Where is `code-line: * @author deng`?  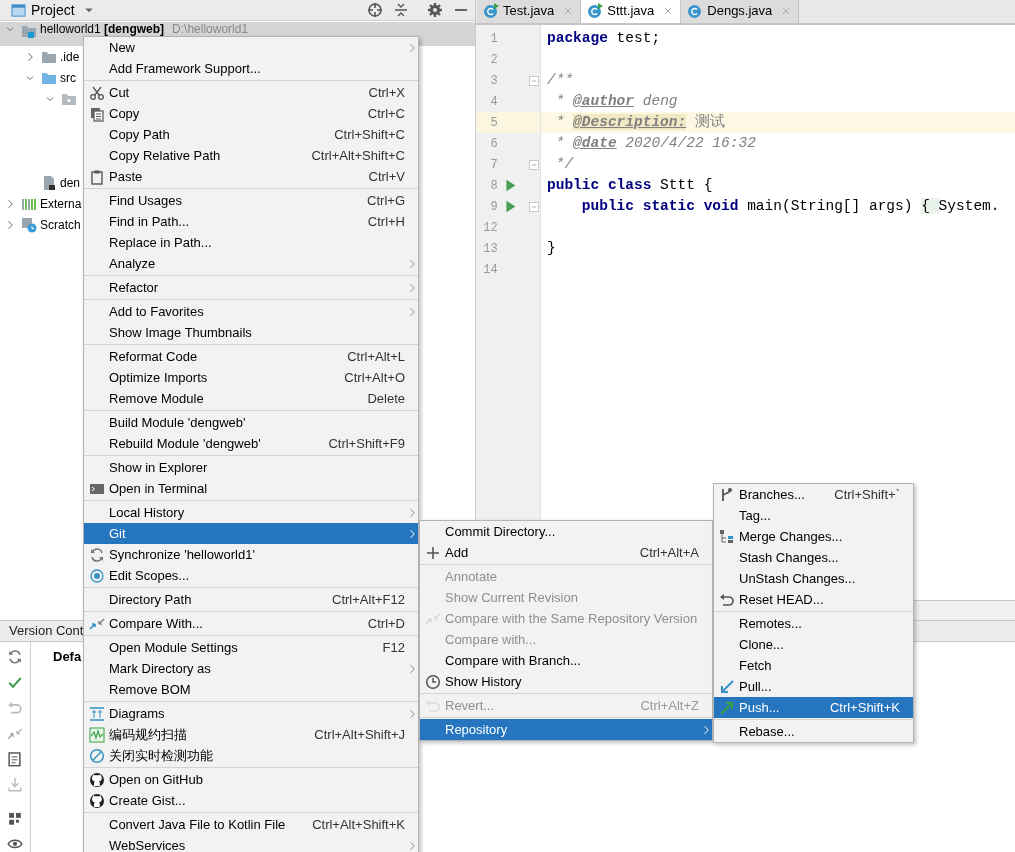 code-line: * @author deng is located at coordinates (616, 101).